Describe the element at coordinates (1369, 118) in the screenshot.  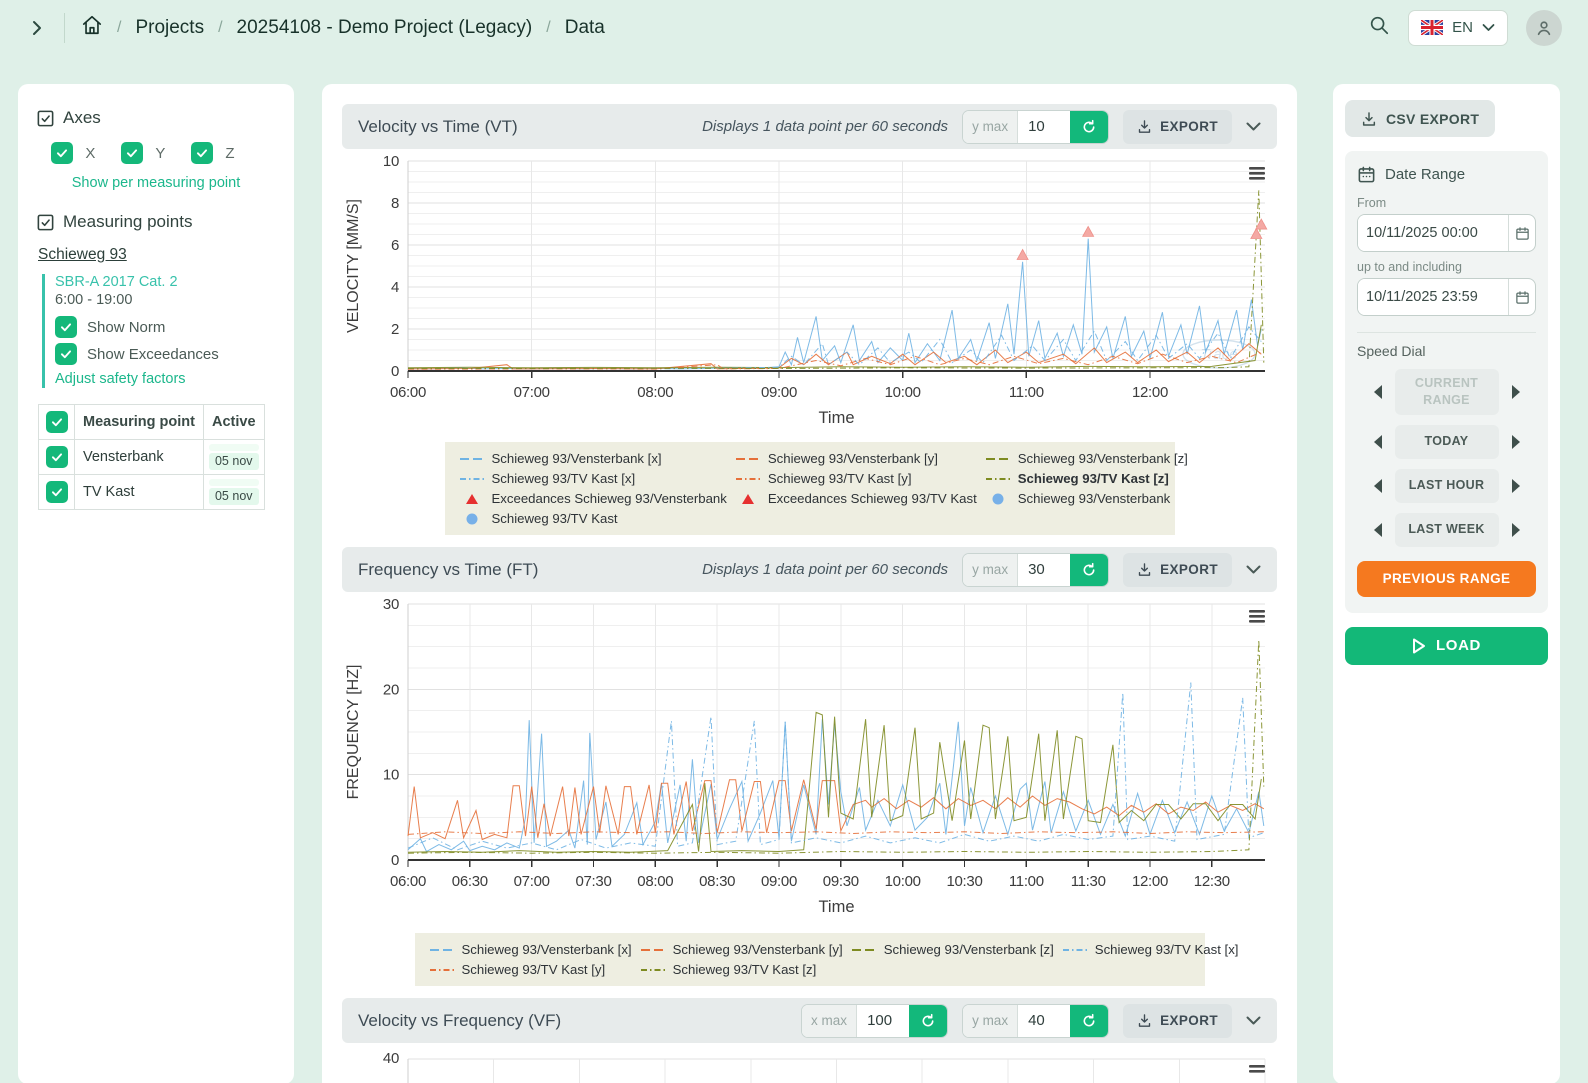
I see `download-icon` at that location.